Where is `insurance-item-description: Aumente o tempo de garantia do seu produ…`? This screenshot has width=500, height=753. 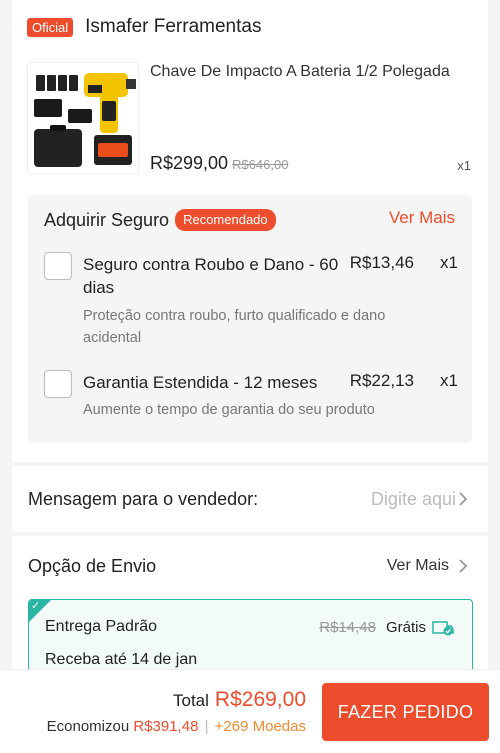 insurance-item-description: Aumente o tempo de garantia do seu produ… is located at coordinates (229, 410).